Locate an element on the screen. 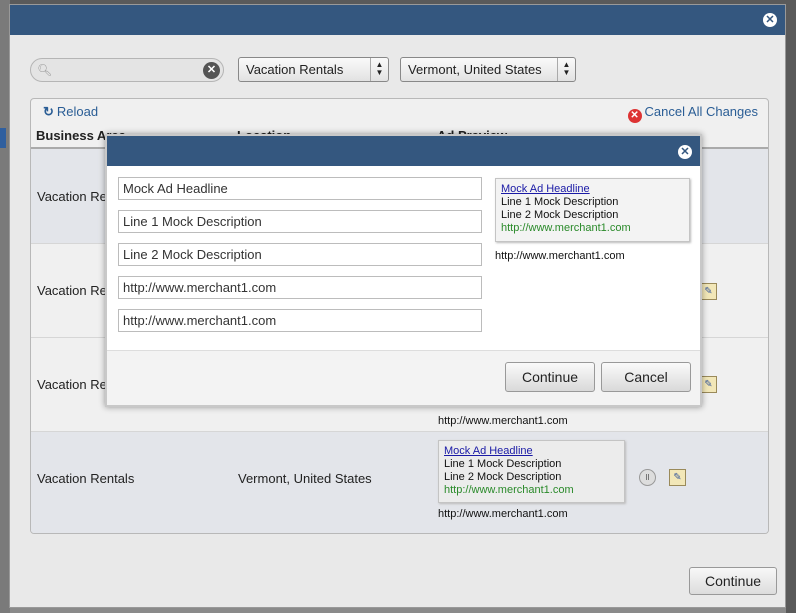 This screenshot has height=613, width=796. category-select: Vacation Rentals ▲ ▼ is located at coordinates (313, 69).